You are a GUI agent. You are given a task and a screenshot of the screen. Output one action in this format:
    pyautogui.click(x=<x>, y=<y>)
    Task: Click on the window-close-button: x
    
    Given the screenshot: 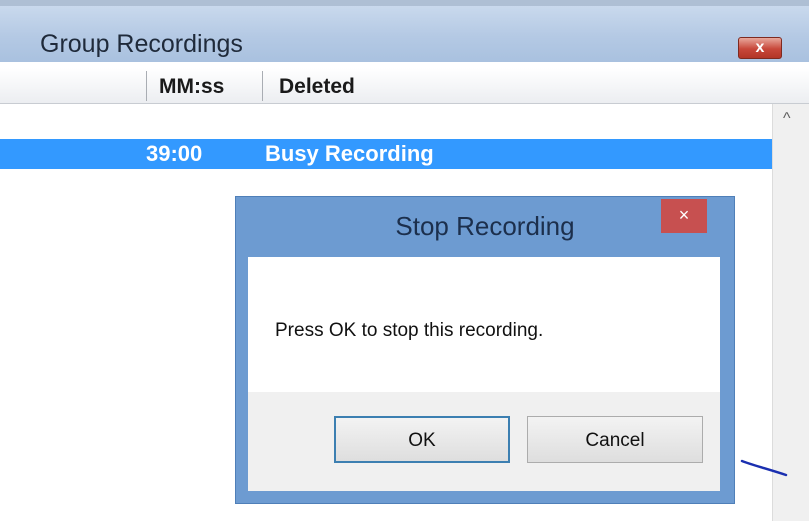 What is the action you would take?
    pyautogui.click(x=760, y=48)
    